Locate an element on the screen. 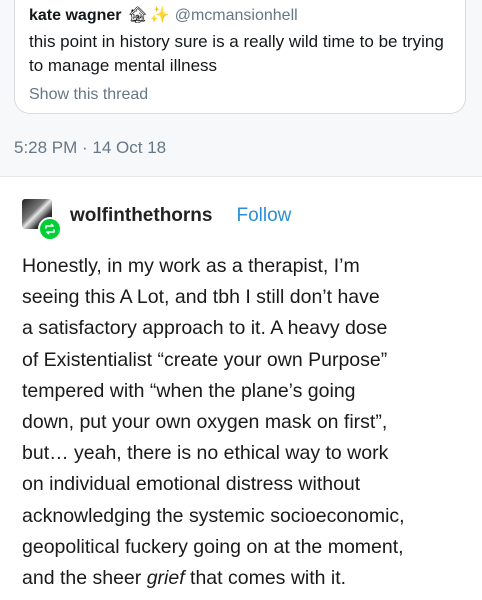 The width and height of the screenshot is (482, 600). tweet-timestamp: 5:28 PM · 14 Oct 18 is located at coordinates (90, 148).